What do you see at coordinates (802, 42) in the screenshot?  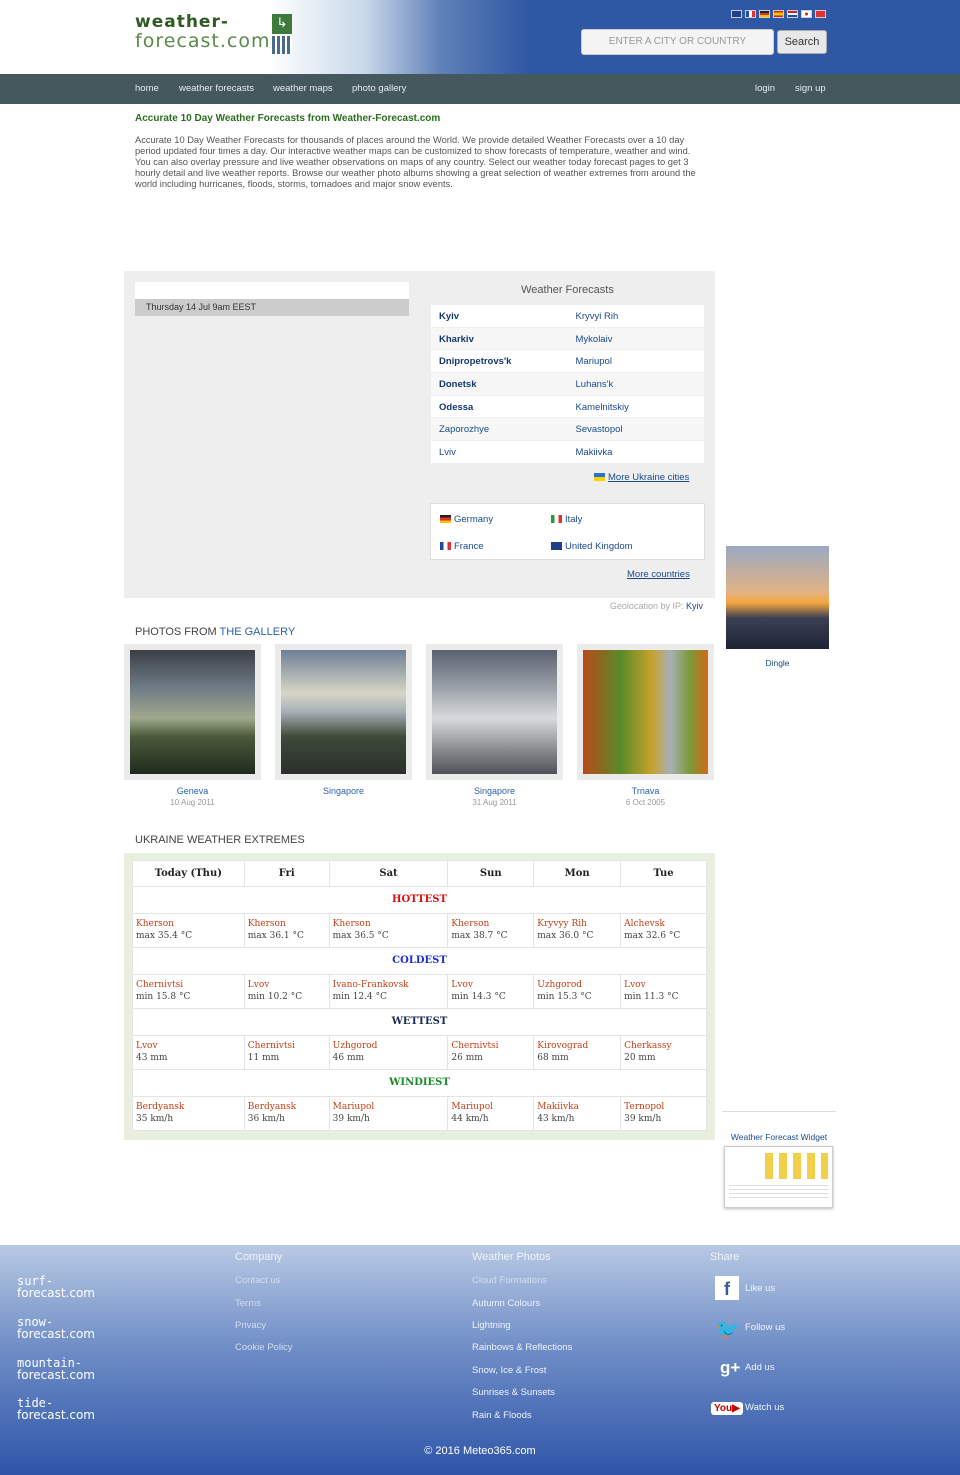 I see `search-button: Search` at bounding box center [802, 42].